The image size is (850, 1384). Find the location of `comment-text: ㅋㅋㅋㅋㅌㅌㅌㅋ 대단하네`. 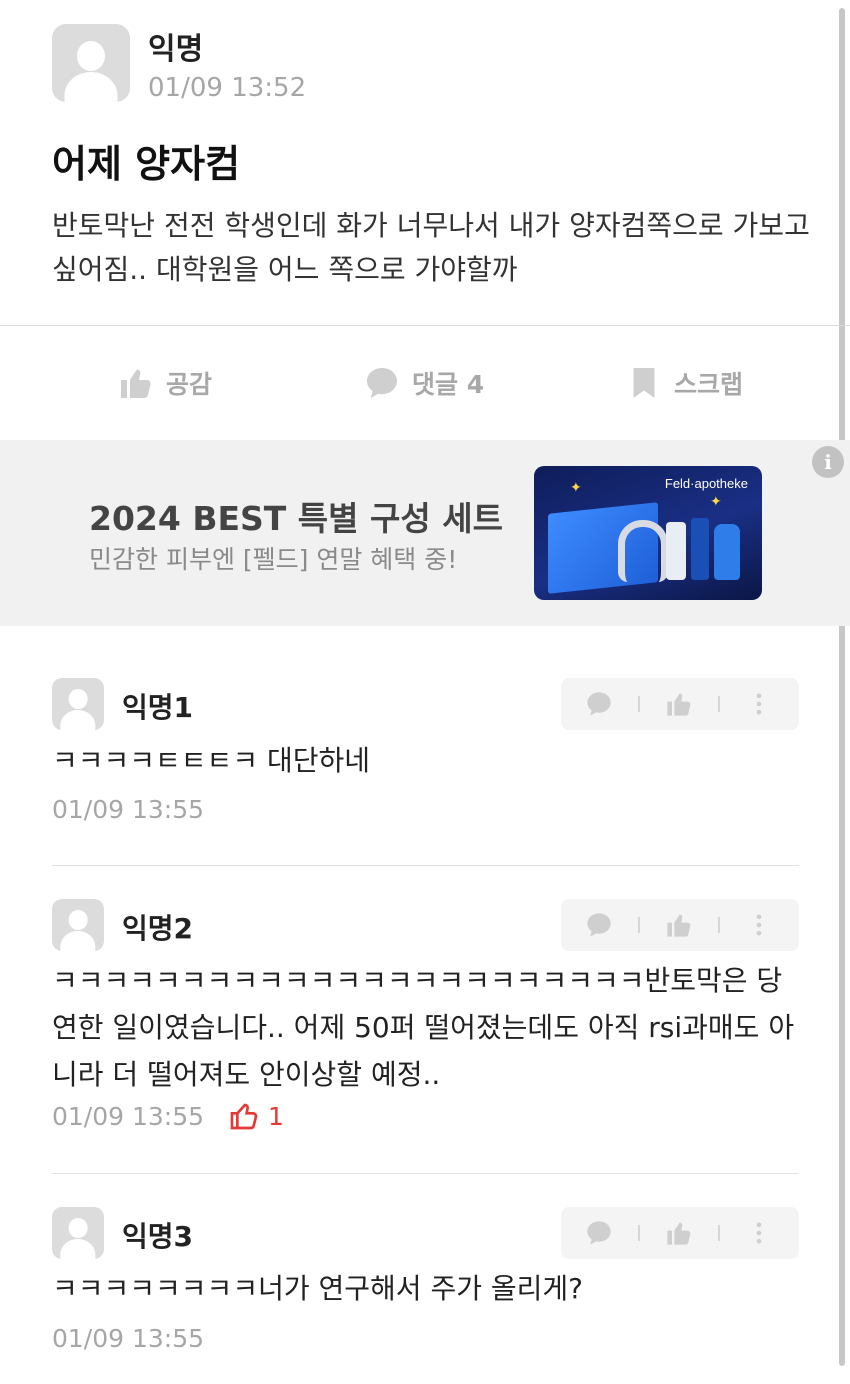

comment-text: ㅋㅋㅋㅋㅌㅌㅌㅋ 대단하네 is located at coordinates (211, 760).